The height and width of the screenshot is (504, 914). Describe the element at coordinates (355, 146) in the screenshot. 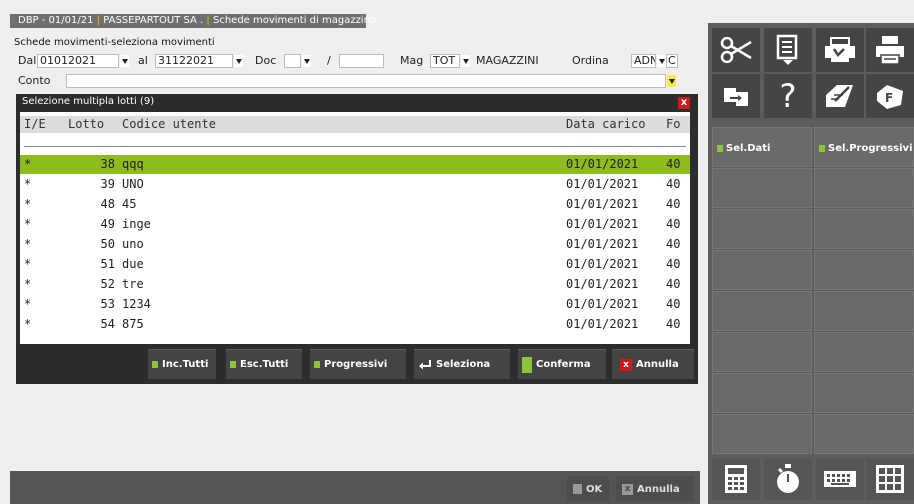

I see `header-divider` at that location.